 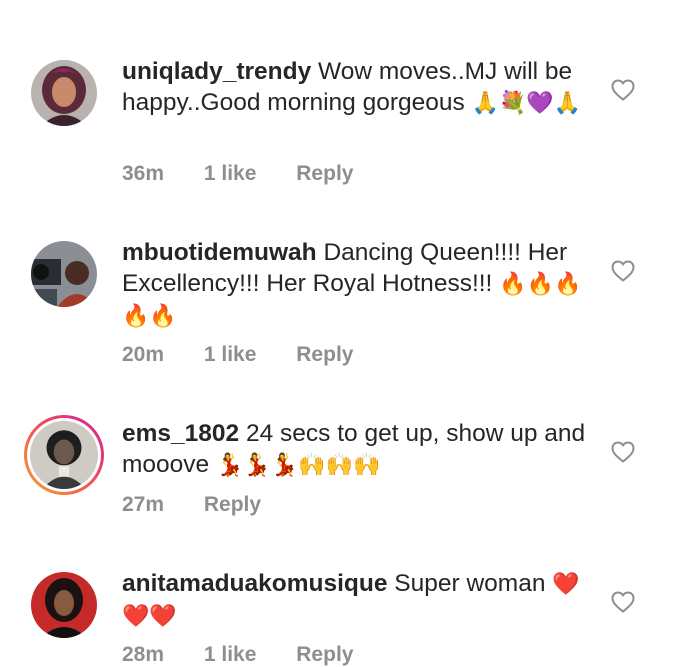 I want to click on comment-meta: 36m 1 like Reply, so click(x=254, y=174).